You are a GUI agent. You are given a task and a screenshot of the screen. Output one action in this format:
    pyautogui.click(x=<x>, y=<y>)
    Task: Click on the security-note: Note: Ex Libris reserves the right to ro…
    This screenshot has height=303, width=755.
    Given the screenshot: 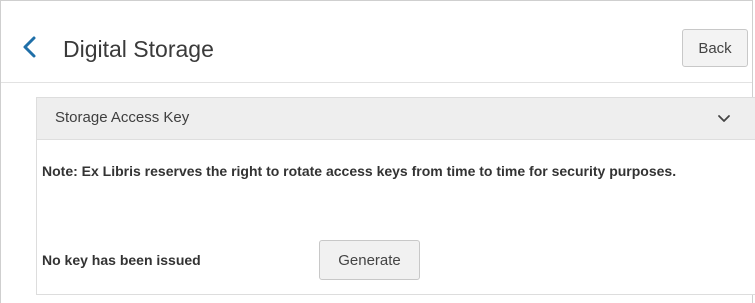 What is the action you would take?
    pyautogui.click(x=359, y=171)
    